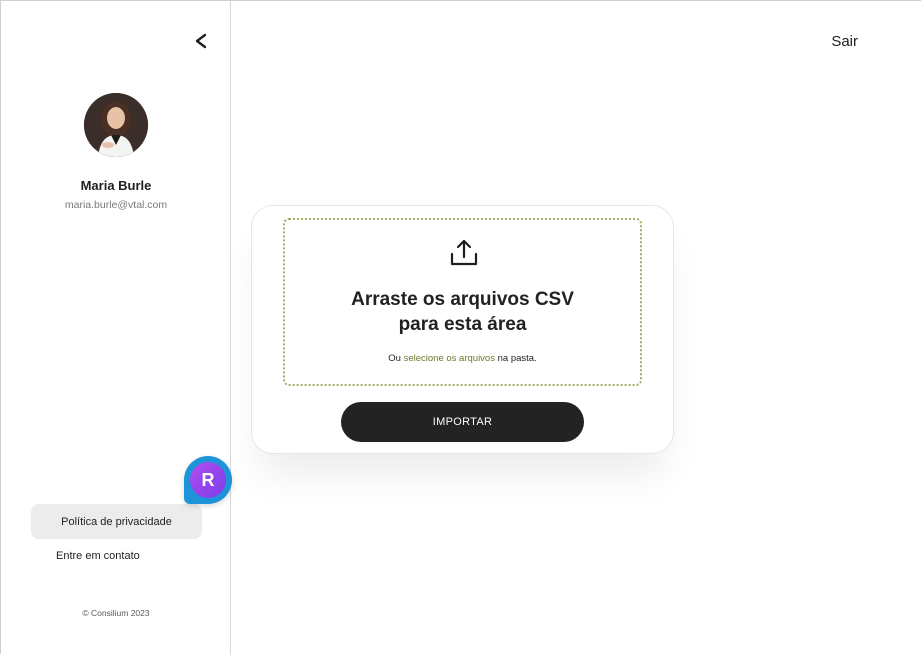 The width and height of the screenshot is (921, 655). Describe the element at coordinates (844, 41) in the screenshot. I see `logout-button: Sair` at that location.